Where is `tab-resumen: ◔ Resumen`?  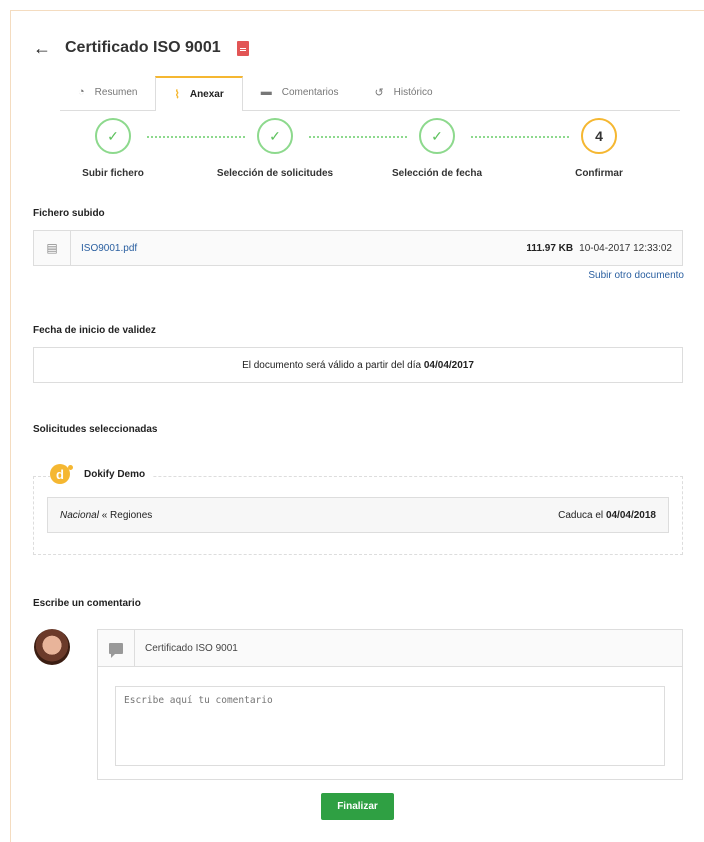
tab-resumen: ◔ Resumen is located at coordinates (107, 92).